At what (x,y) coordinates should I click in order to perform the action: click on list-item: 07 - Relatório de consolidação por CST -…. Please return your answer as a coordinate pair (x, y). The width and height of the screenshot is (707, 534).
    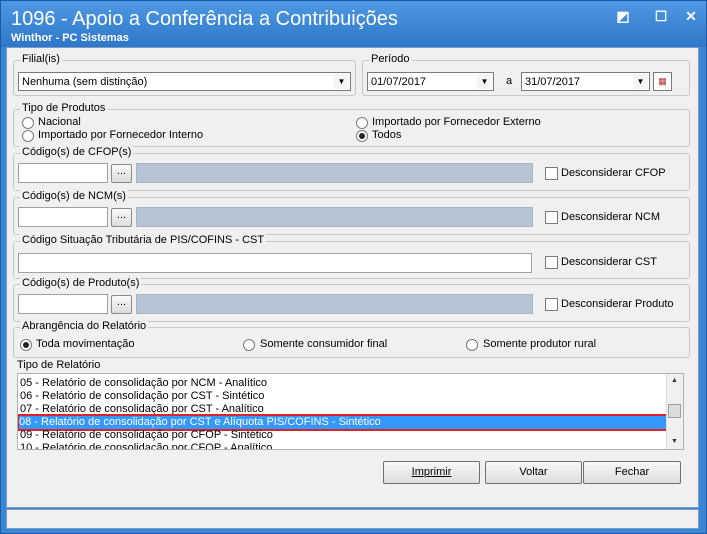
    Looking at the image, I should click on (142, 409).